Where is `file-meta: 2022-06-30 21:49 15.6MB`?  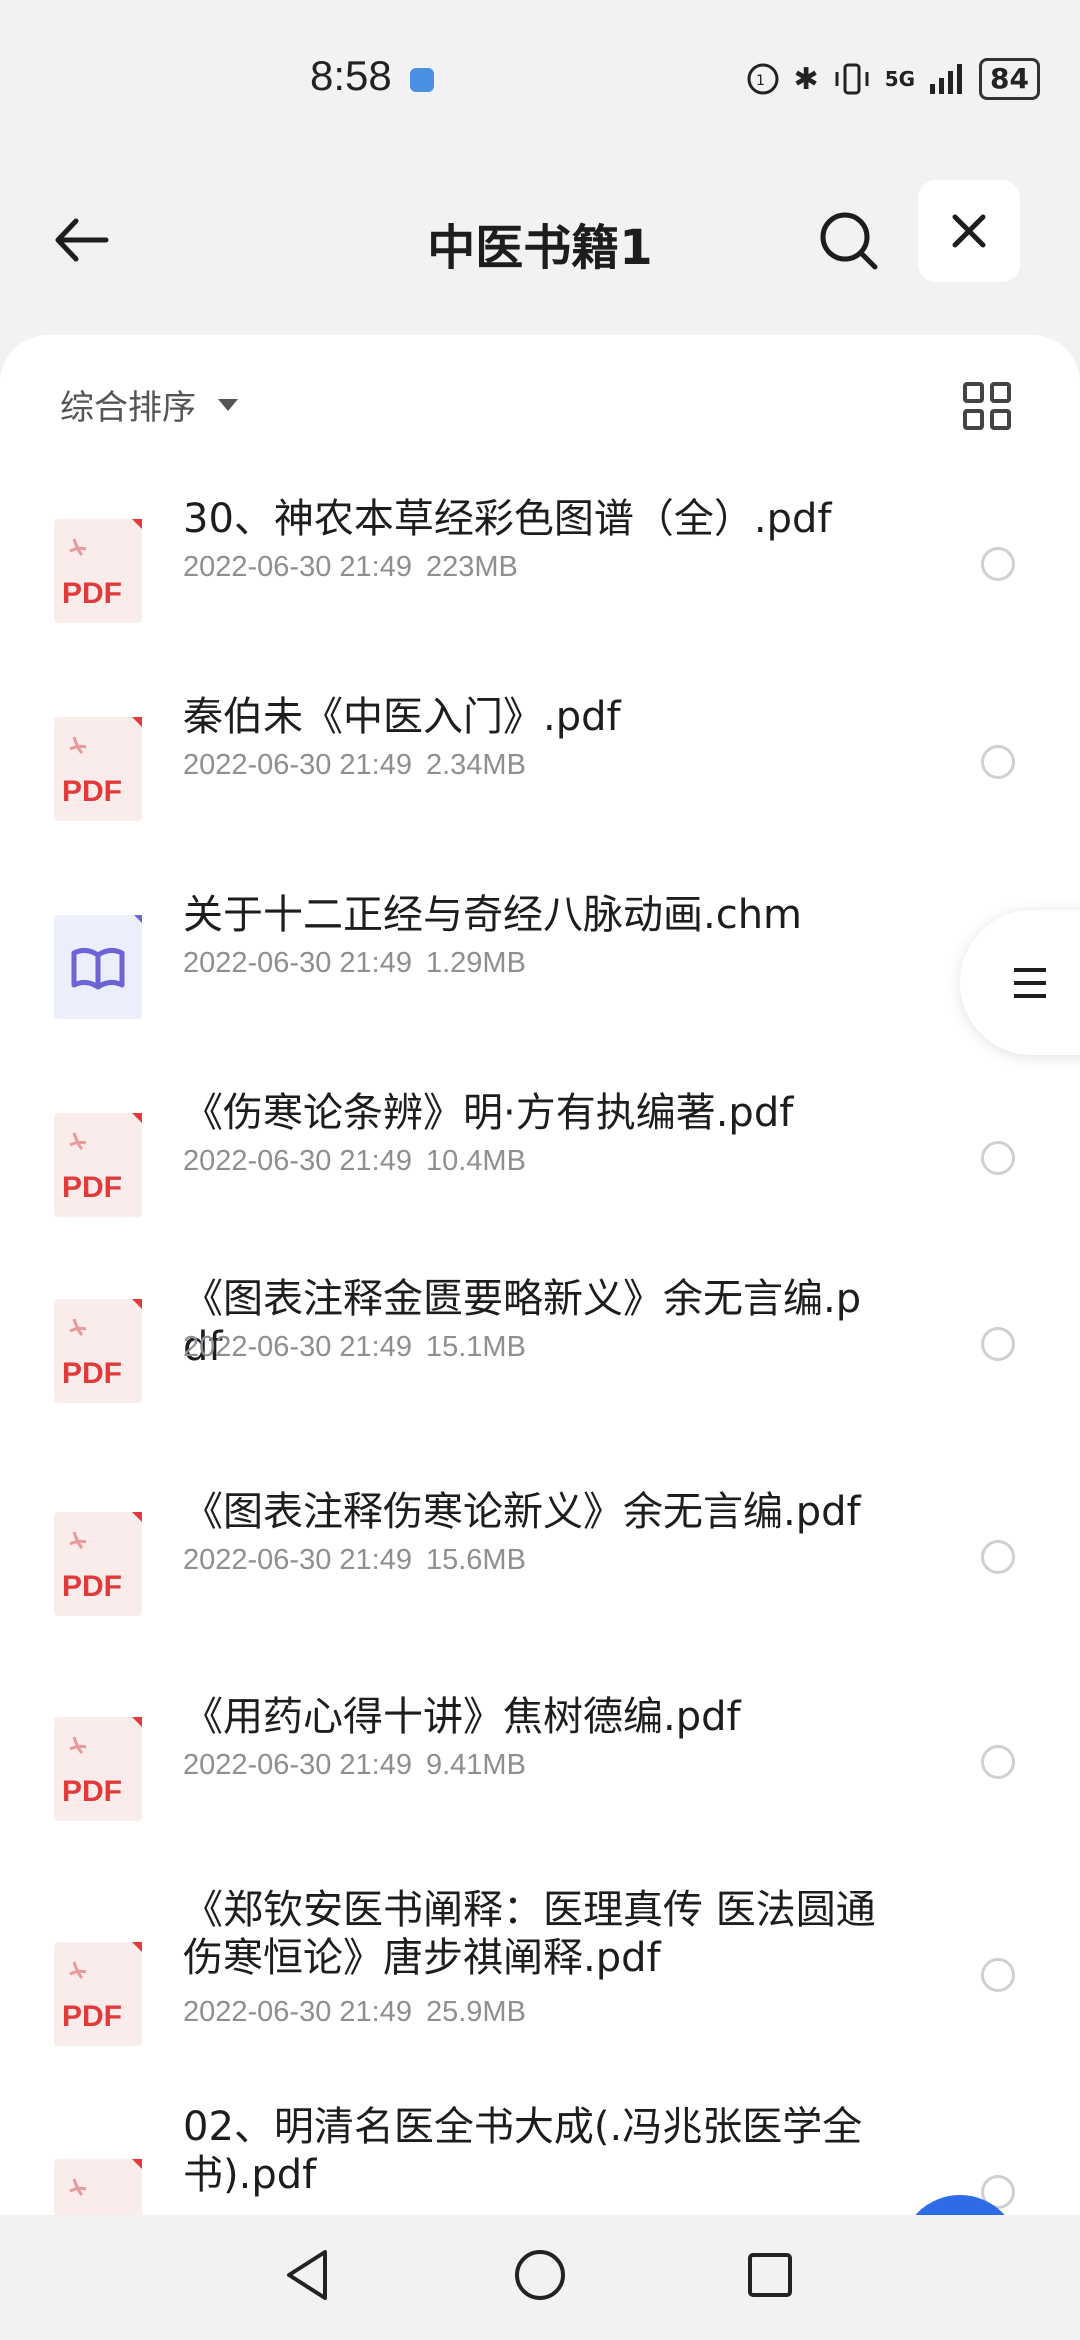
file-meta: 2022-06-30 21:49 15.6MB is located at coordinates (354, 1560).